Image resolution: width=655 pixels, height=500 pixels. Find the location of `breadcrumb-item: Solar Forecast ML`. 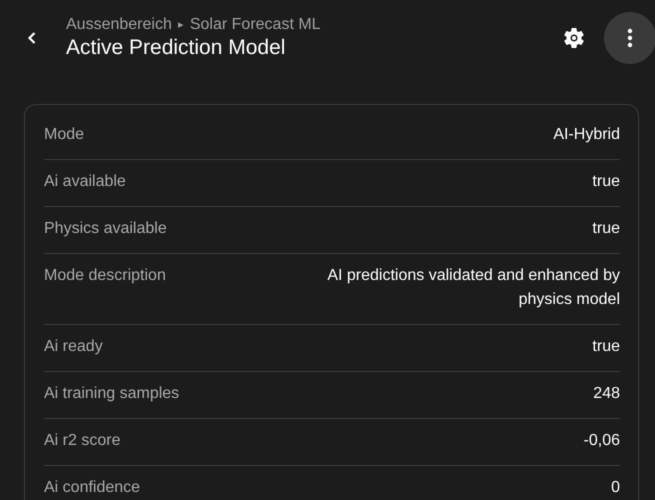

breadcrumb-item: Solar Forecast ML is located at coordinates (255, 25).